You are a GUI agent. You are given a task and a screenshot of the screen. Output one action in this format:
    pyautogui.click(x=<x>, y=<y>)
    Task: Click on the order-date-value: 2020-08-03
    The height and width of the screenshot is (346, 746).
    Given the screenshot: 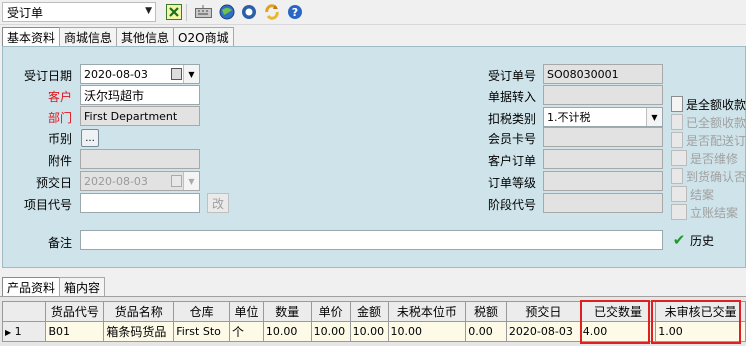 What is the action you would take?
    pyautogui.click(x=116, y=74)
    